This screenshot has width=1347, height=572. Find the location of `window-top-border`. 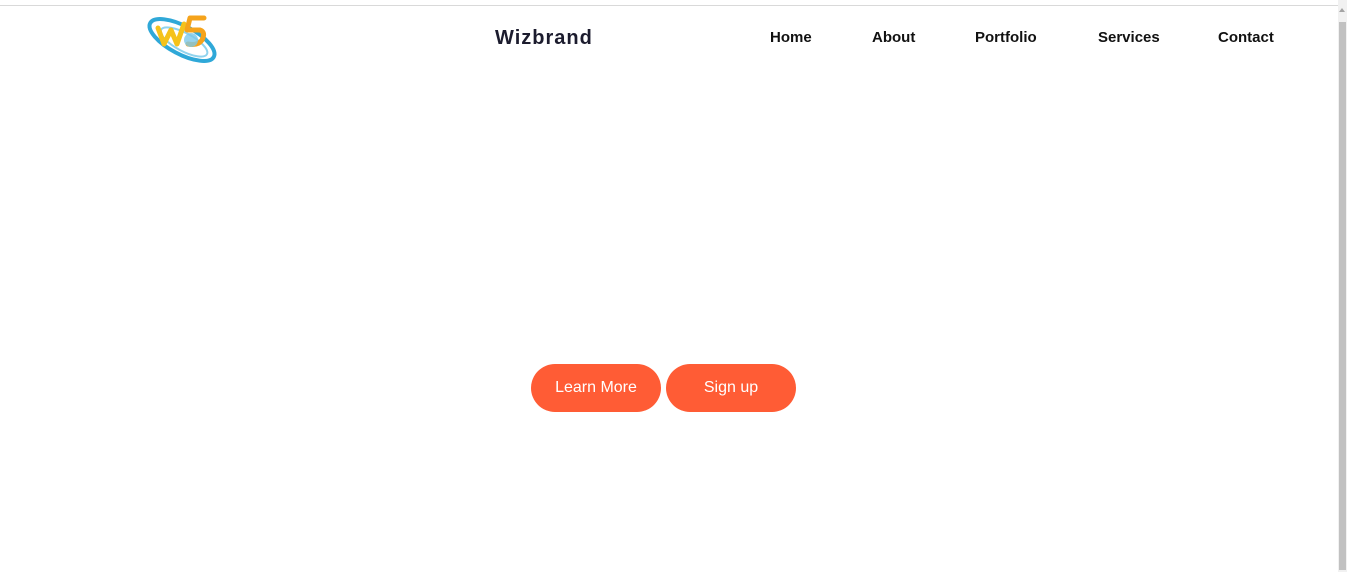

window-top-border is located at coordinates (673, 3).